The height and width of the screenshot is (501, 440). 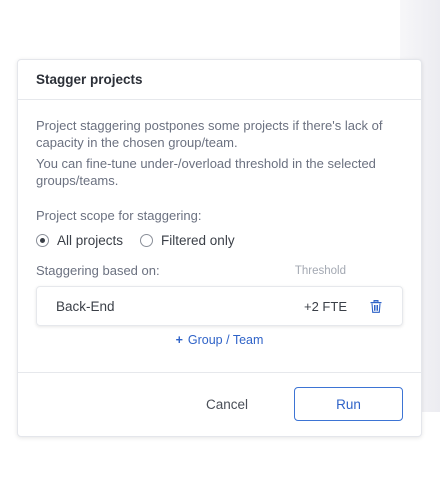 I want to click on plus-icon: +, so click(x=179, y=340).